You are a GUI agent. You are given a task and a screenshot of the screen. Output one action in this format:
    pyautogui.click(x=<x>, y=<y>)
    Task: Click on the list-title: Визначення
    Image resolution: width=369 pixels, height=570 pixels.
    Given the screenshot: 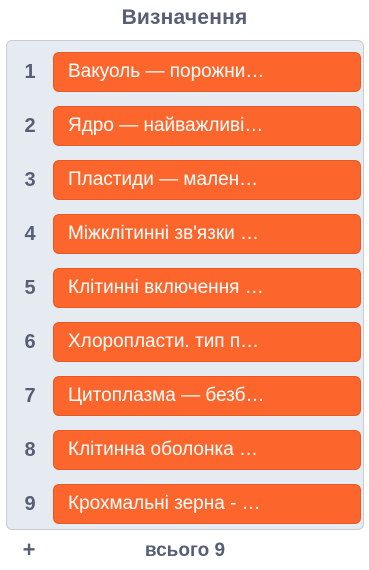 What is the action you would take?
    pyautogui.click(x=184, y=17)
    